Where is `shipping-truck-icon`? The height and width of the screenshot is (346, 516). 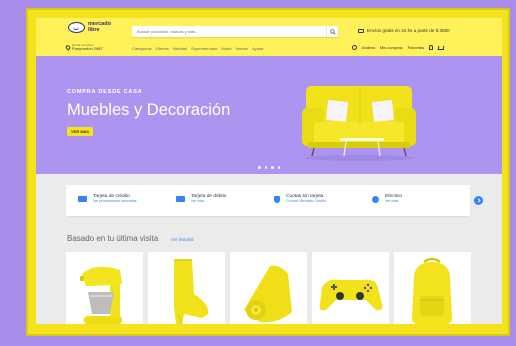 shipping-truck-icon is located at coordinates (361, 30).